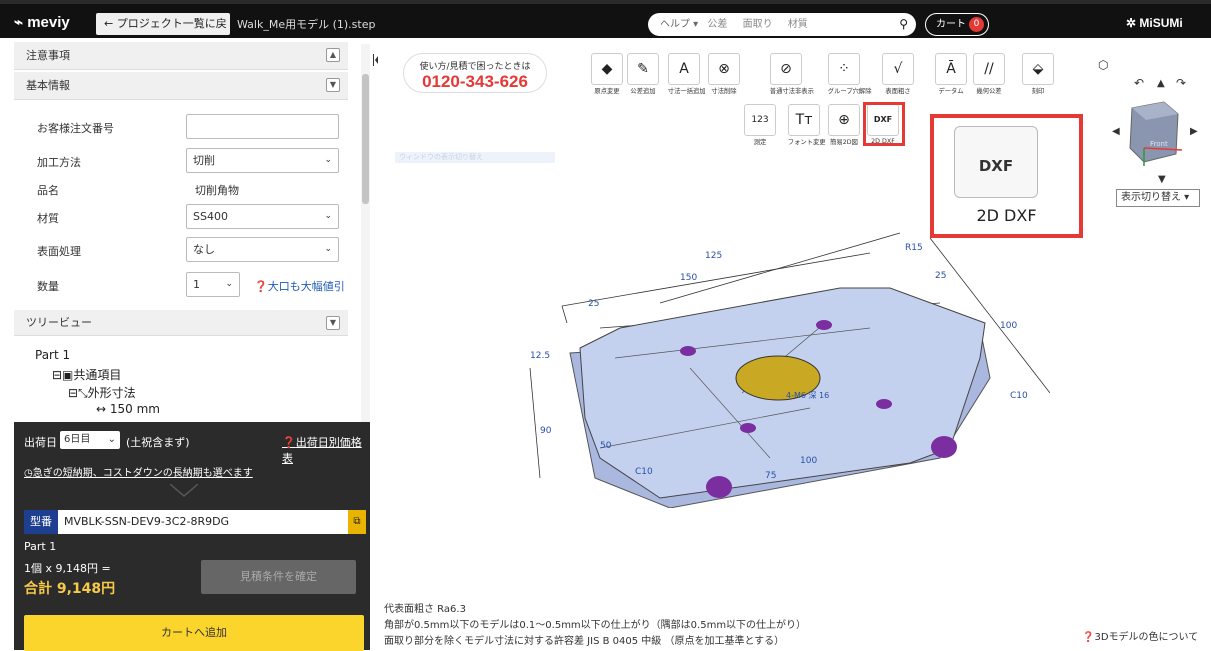 The height and width of the screenshot is (651, 1211). Describe the element at coordinates (606, 446) in the screenshot. I see `dim-label: 50` at that location.